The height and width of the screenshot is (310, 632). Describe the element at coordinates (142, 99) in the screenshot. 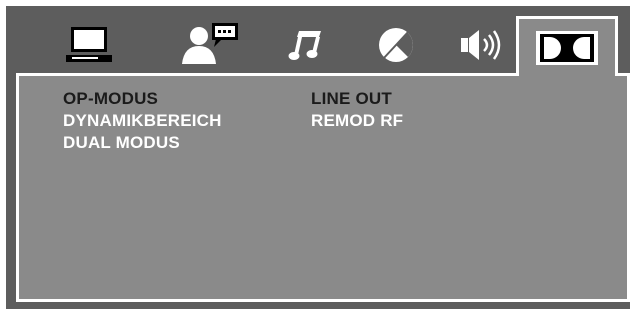

I see `menu-item-op-modus: OP-MODUS` at that location.